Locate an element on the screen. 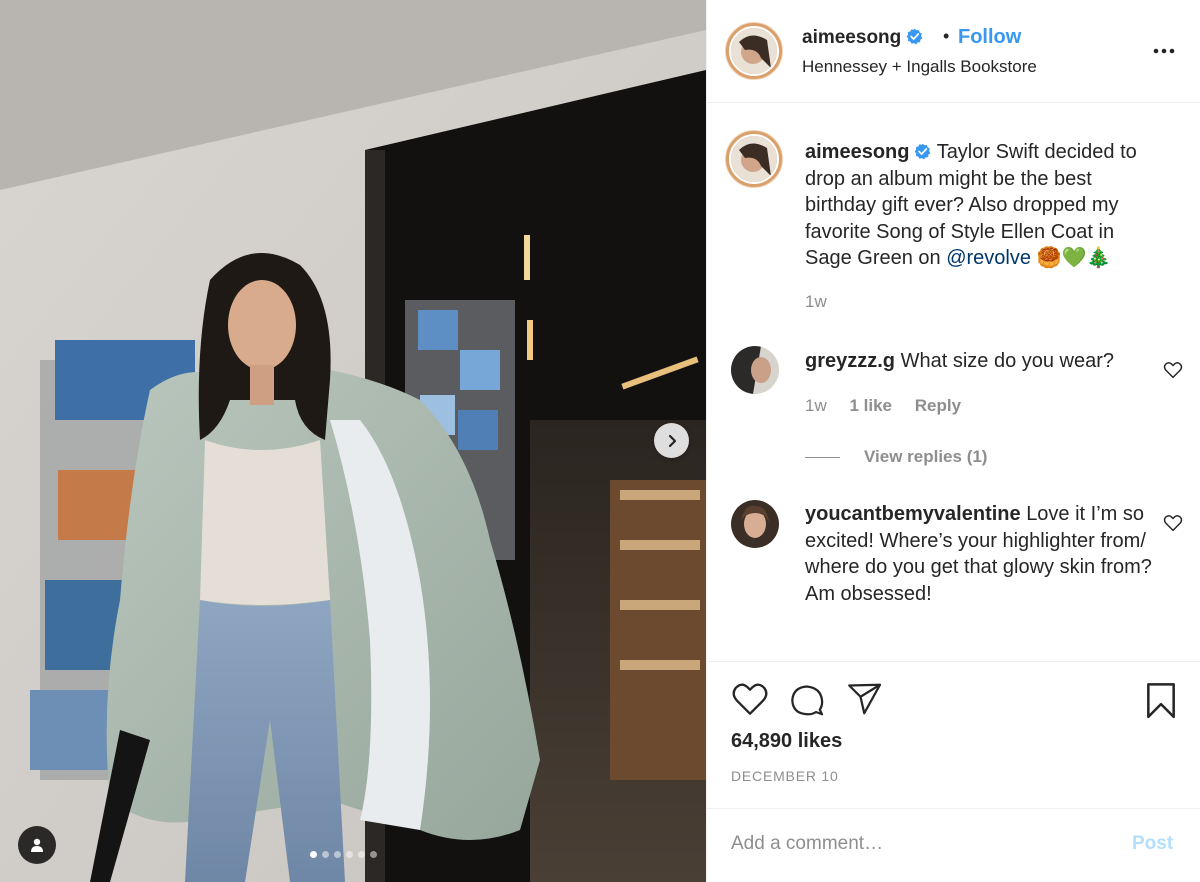 This screenshot has width=1200, height=882. share-icon is located at coordinates (865, 699).